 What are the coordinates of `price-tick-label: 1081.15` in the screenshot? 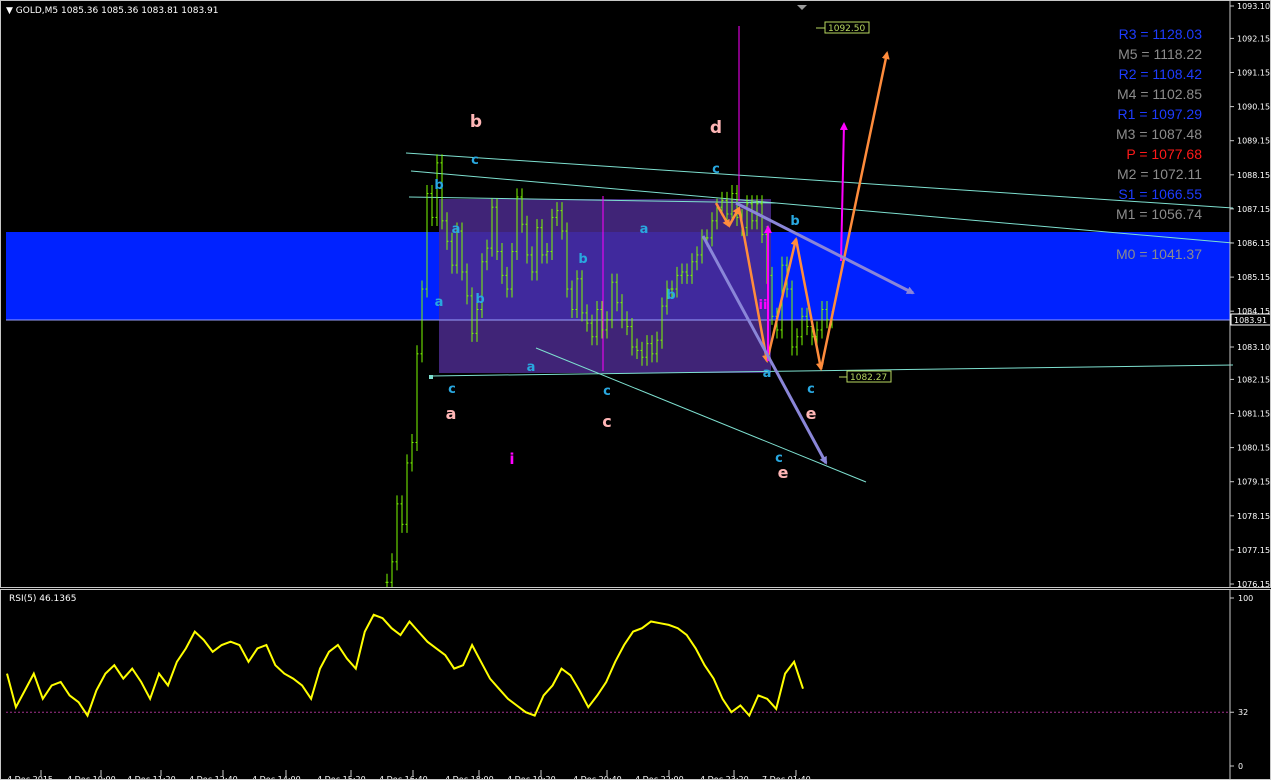 It's located at (1253, 413).